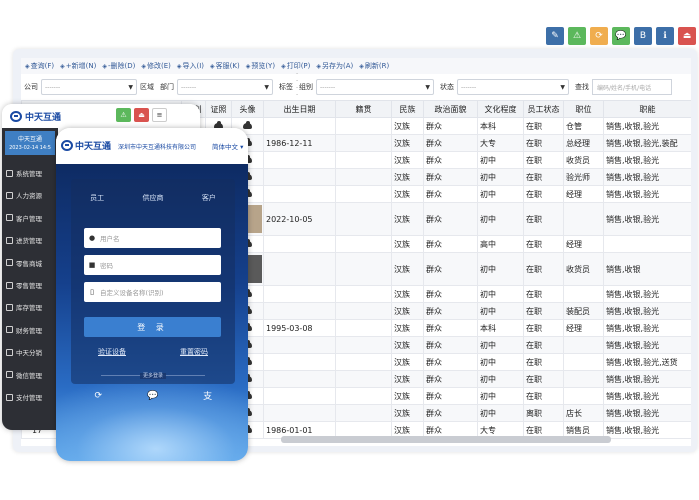 This screenshot has height=500, width=699. I want to click on dept-select: ------- ▼, so click(225, 87).